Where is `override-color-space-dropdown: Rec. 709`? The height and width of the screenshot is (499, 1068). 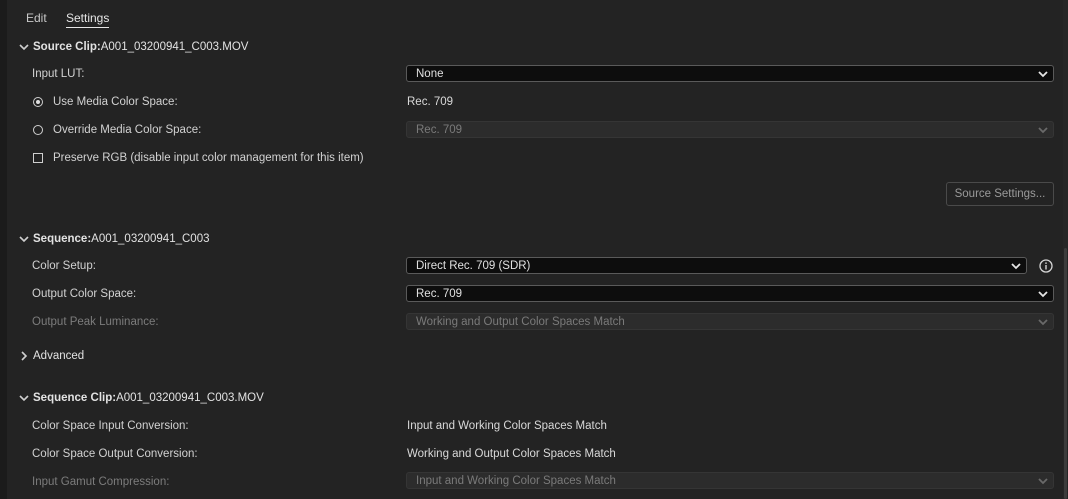
override-color-space-dropdown: Rec. 709 is located at coordinates (730, 129).